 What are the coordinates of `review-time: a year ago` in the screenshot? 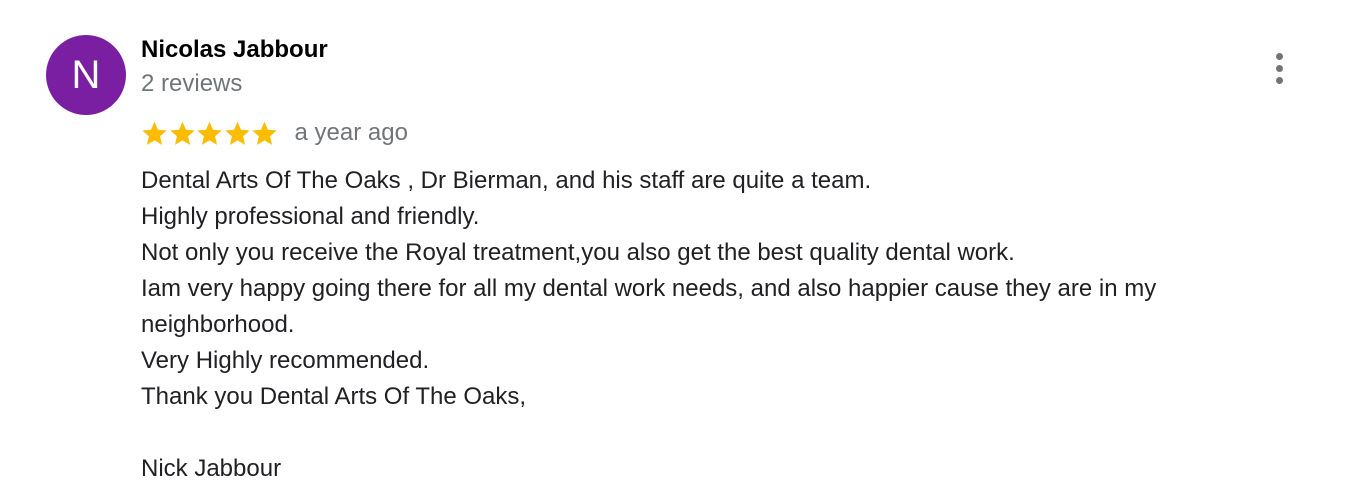 It's located at (351, 132).